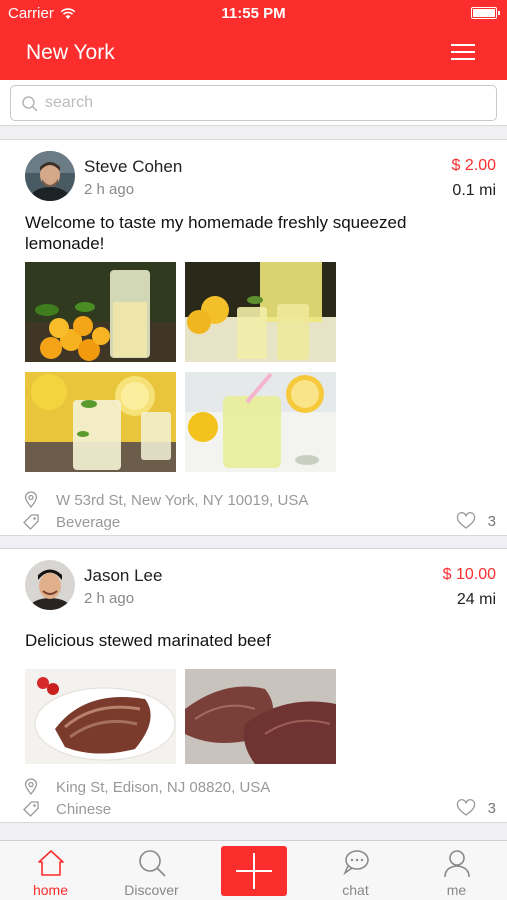  I want to click on tab-home-label: home, so click(50, 890).